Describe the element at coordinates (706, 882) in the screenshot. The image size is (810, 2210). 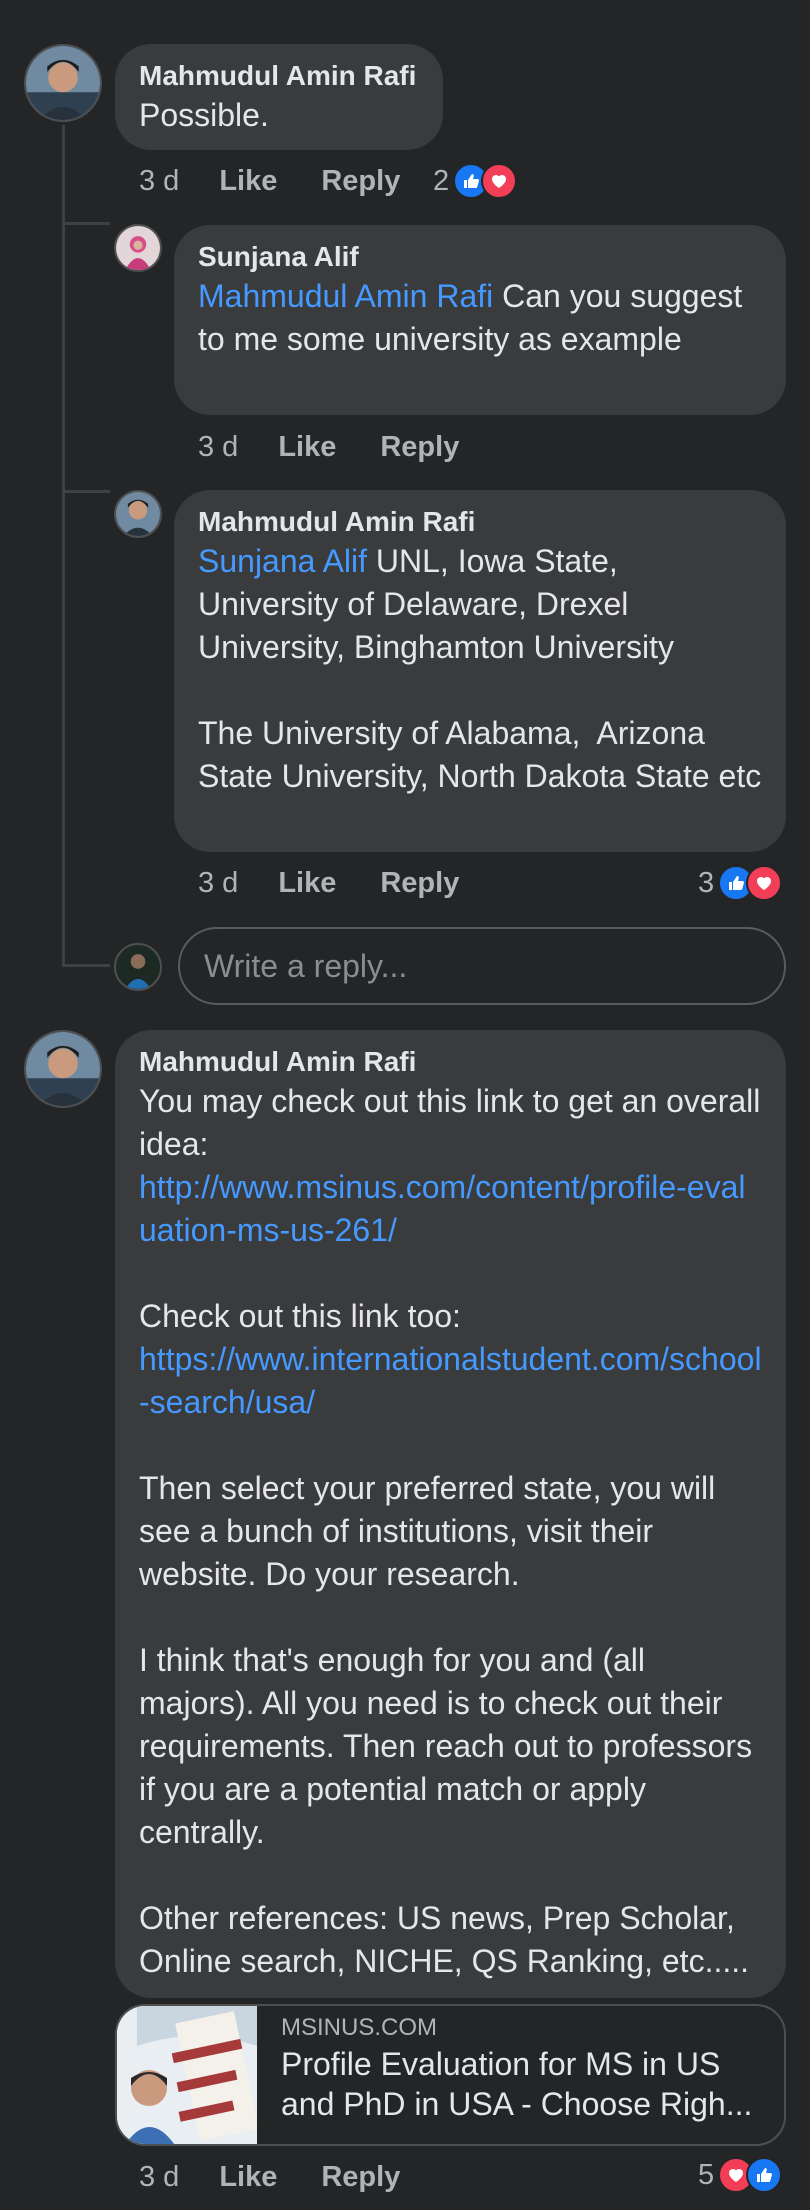
I see `reaction-count: 3` at that location.